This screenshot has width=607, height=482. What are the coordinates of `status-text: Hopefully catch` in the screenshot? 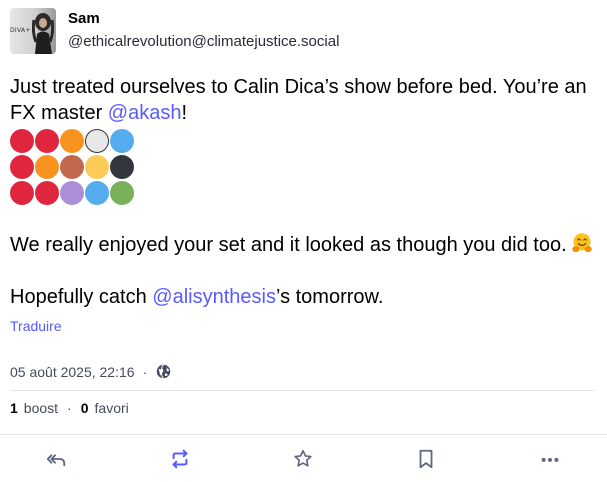 It's located at (81, 297).